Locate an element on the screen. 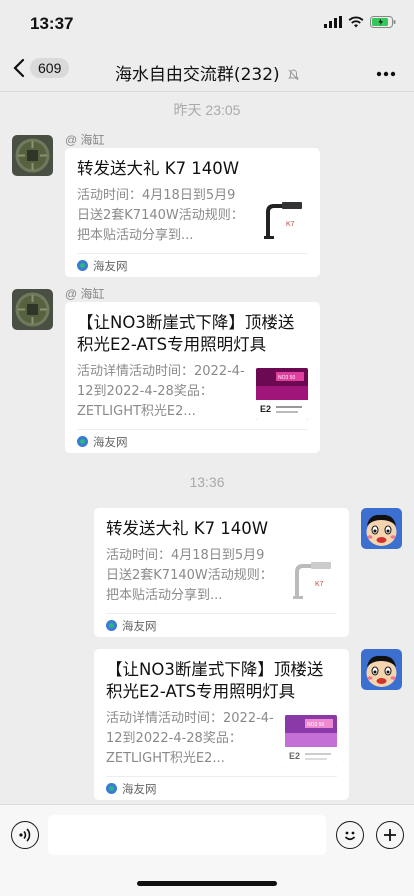  time-separator: 昨天 23:05 is located at coordinates (207, 110).